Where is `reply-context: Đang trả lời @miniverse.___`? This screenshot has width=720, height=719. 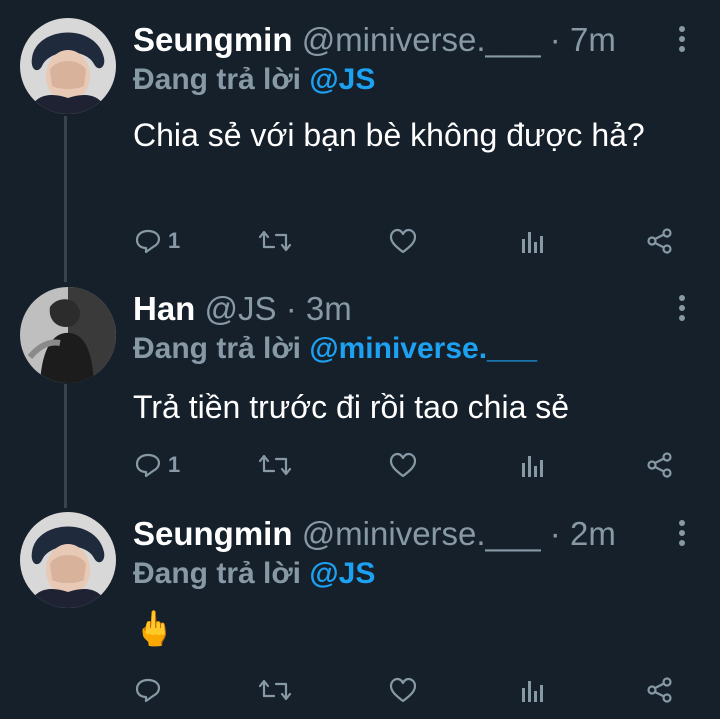 reply-context: Đang trả lời @miniverse.___ is located at coordinates (335, 349).